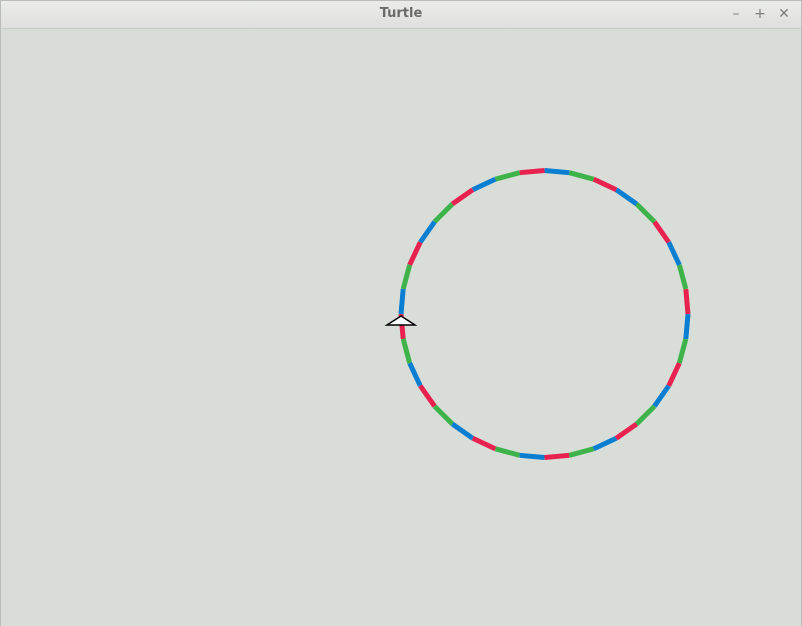 The width and height of the screenshot is (802, 626). I want to click on title-bar: Turtle – + ✕, so click(401, 15).